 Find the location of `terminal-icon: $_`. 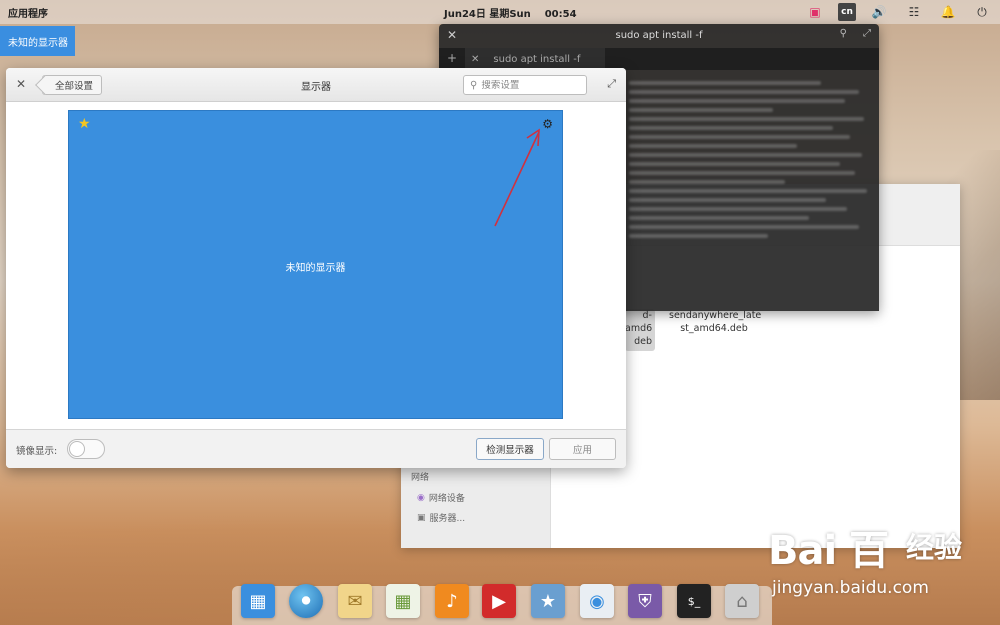

terminal-icon: $_ is located at coordinates (694, 601).